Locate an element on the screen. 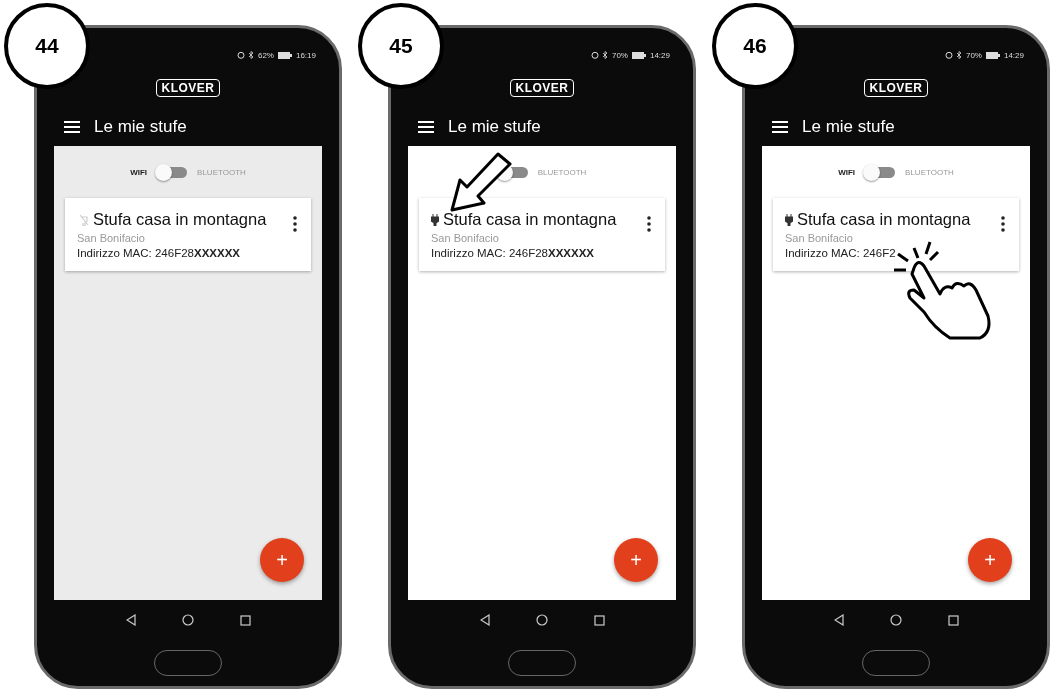 The height and width of the screenshot is (691, 1051). step-number: 46 is located at coordinates (755, 46).